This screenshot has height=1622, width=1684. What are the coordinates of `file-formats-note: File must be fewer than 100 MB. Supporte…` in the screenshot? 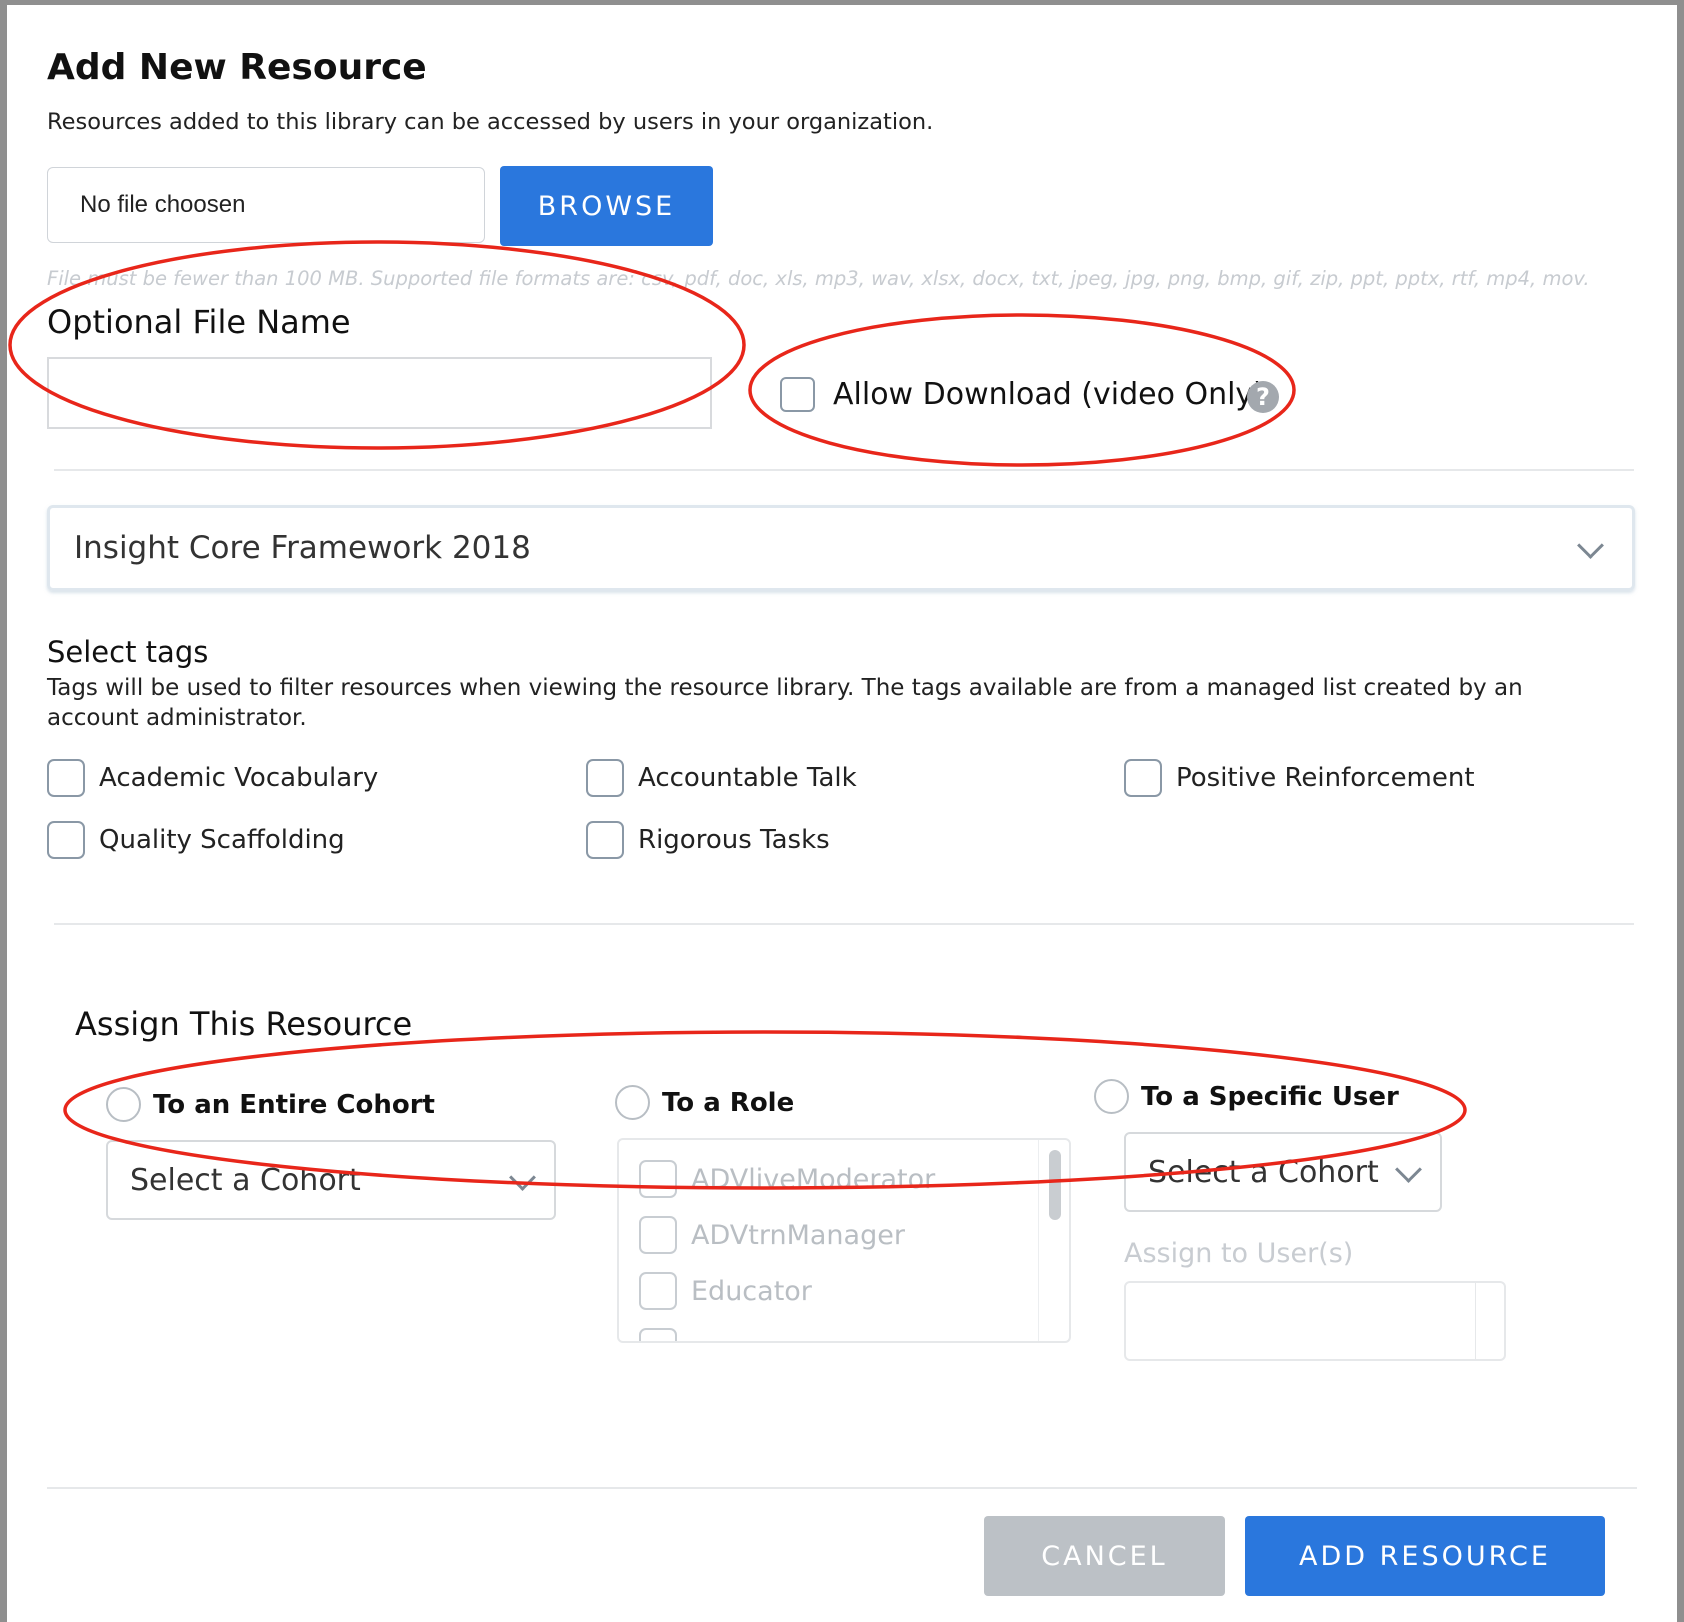 It's located at (818, 278).